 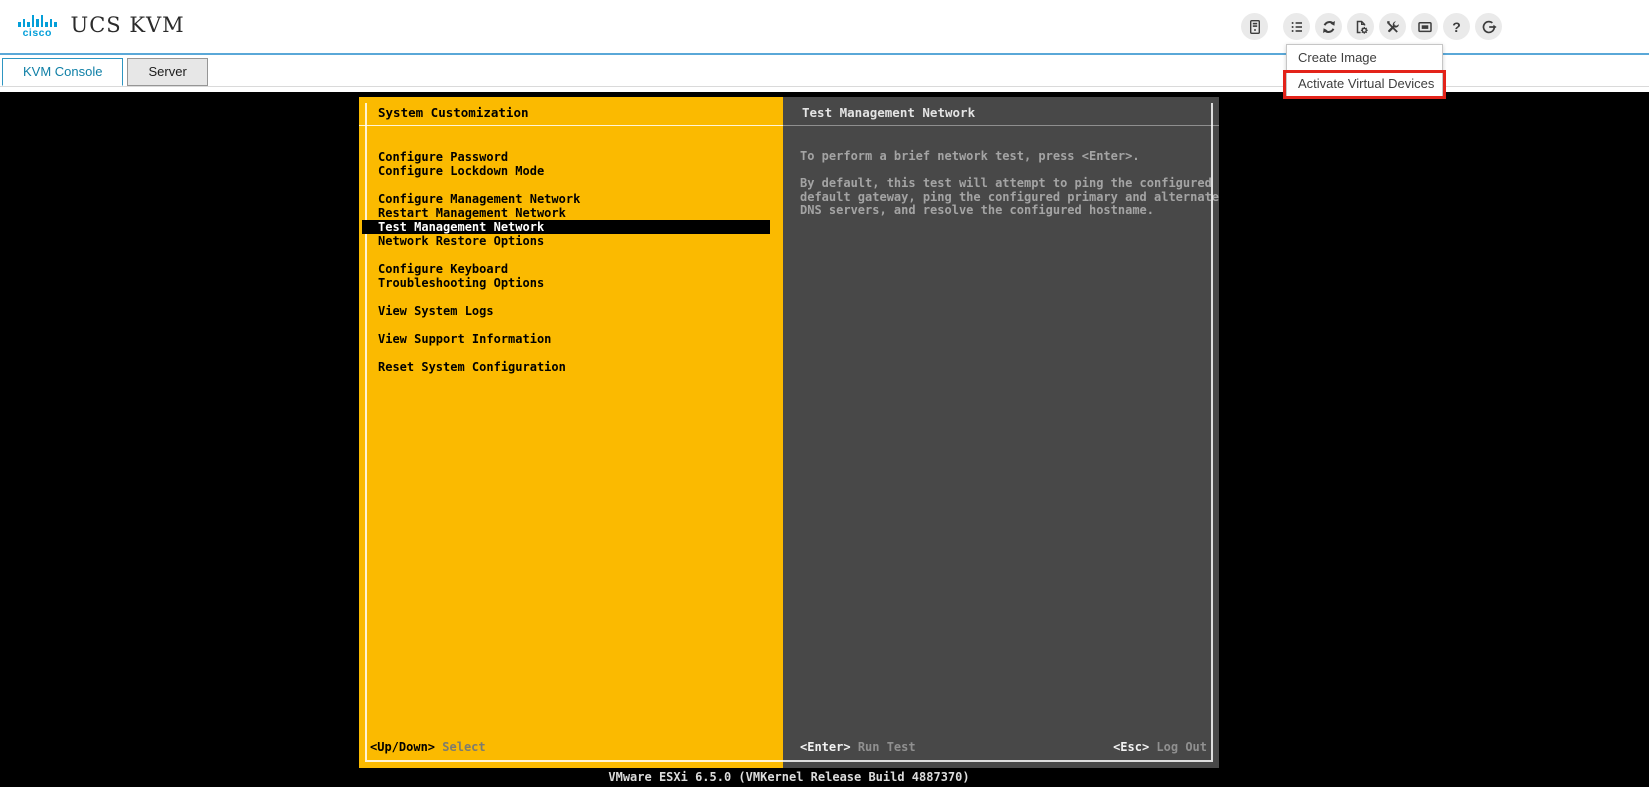 I want to click on server-icon, so click(x=1254, y=26).